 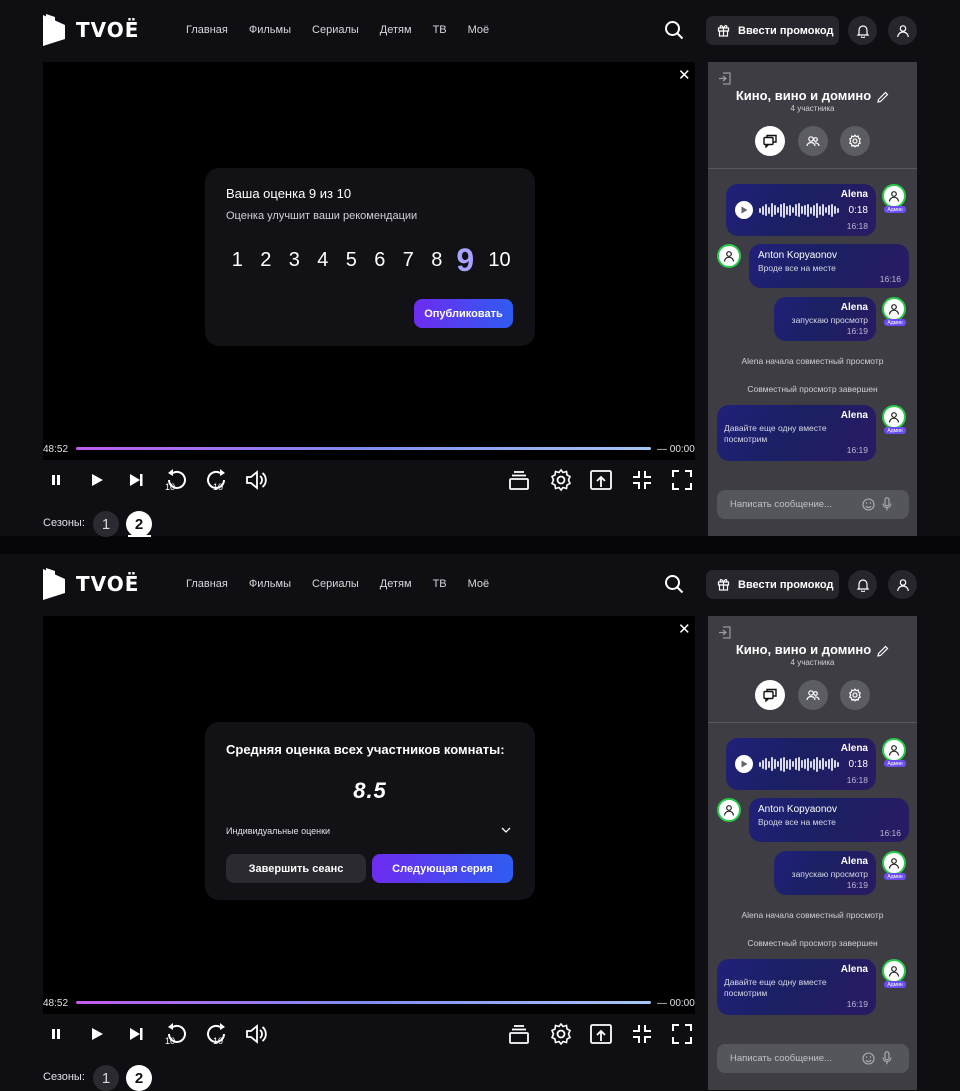 What do you see at coordinates (266, 260) in the screenshot?
I see `rating-option: 2` at bounding box center [266, 260].